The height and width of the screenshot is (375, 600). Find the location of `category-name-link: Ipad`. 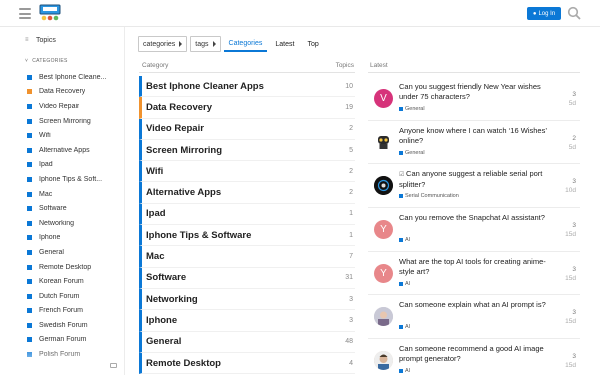

category-name-link: Ipad is located at coordinates (156, 213).